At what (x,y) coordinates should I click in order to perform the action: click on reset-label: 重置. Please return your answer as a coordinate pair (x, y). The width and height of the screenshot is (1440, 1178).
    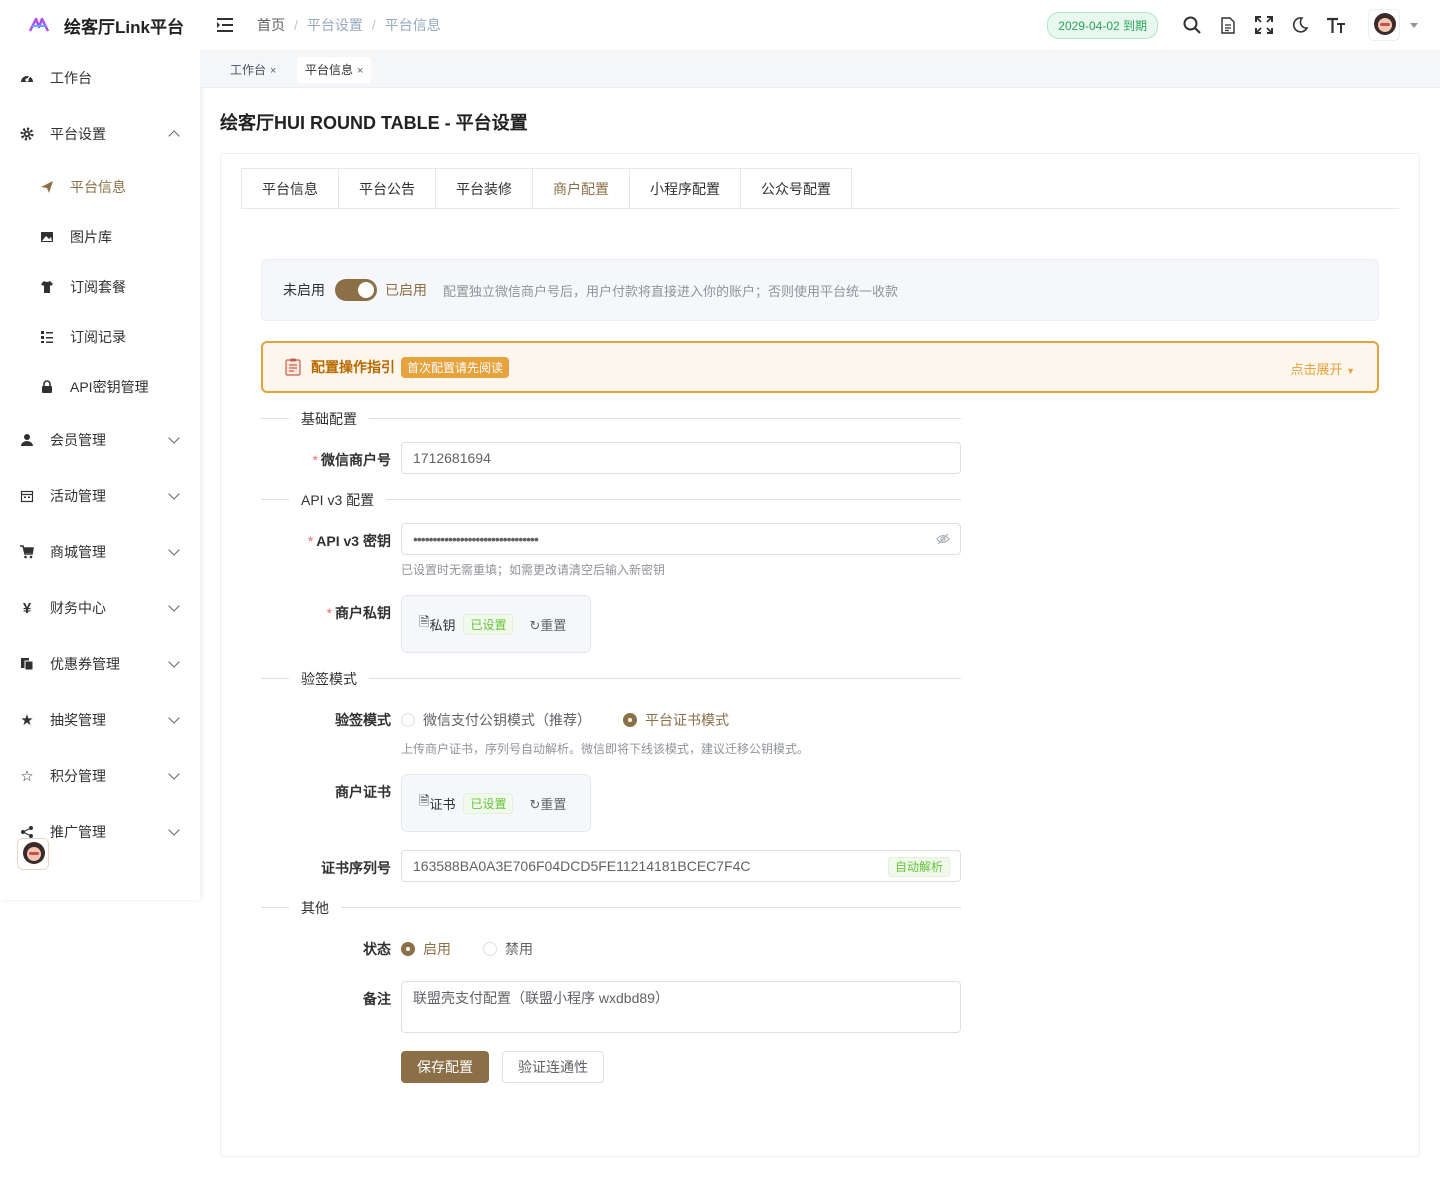
    Looking at the image, I should click on (553, 804).